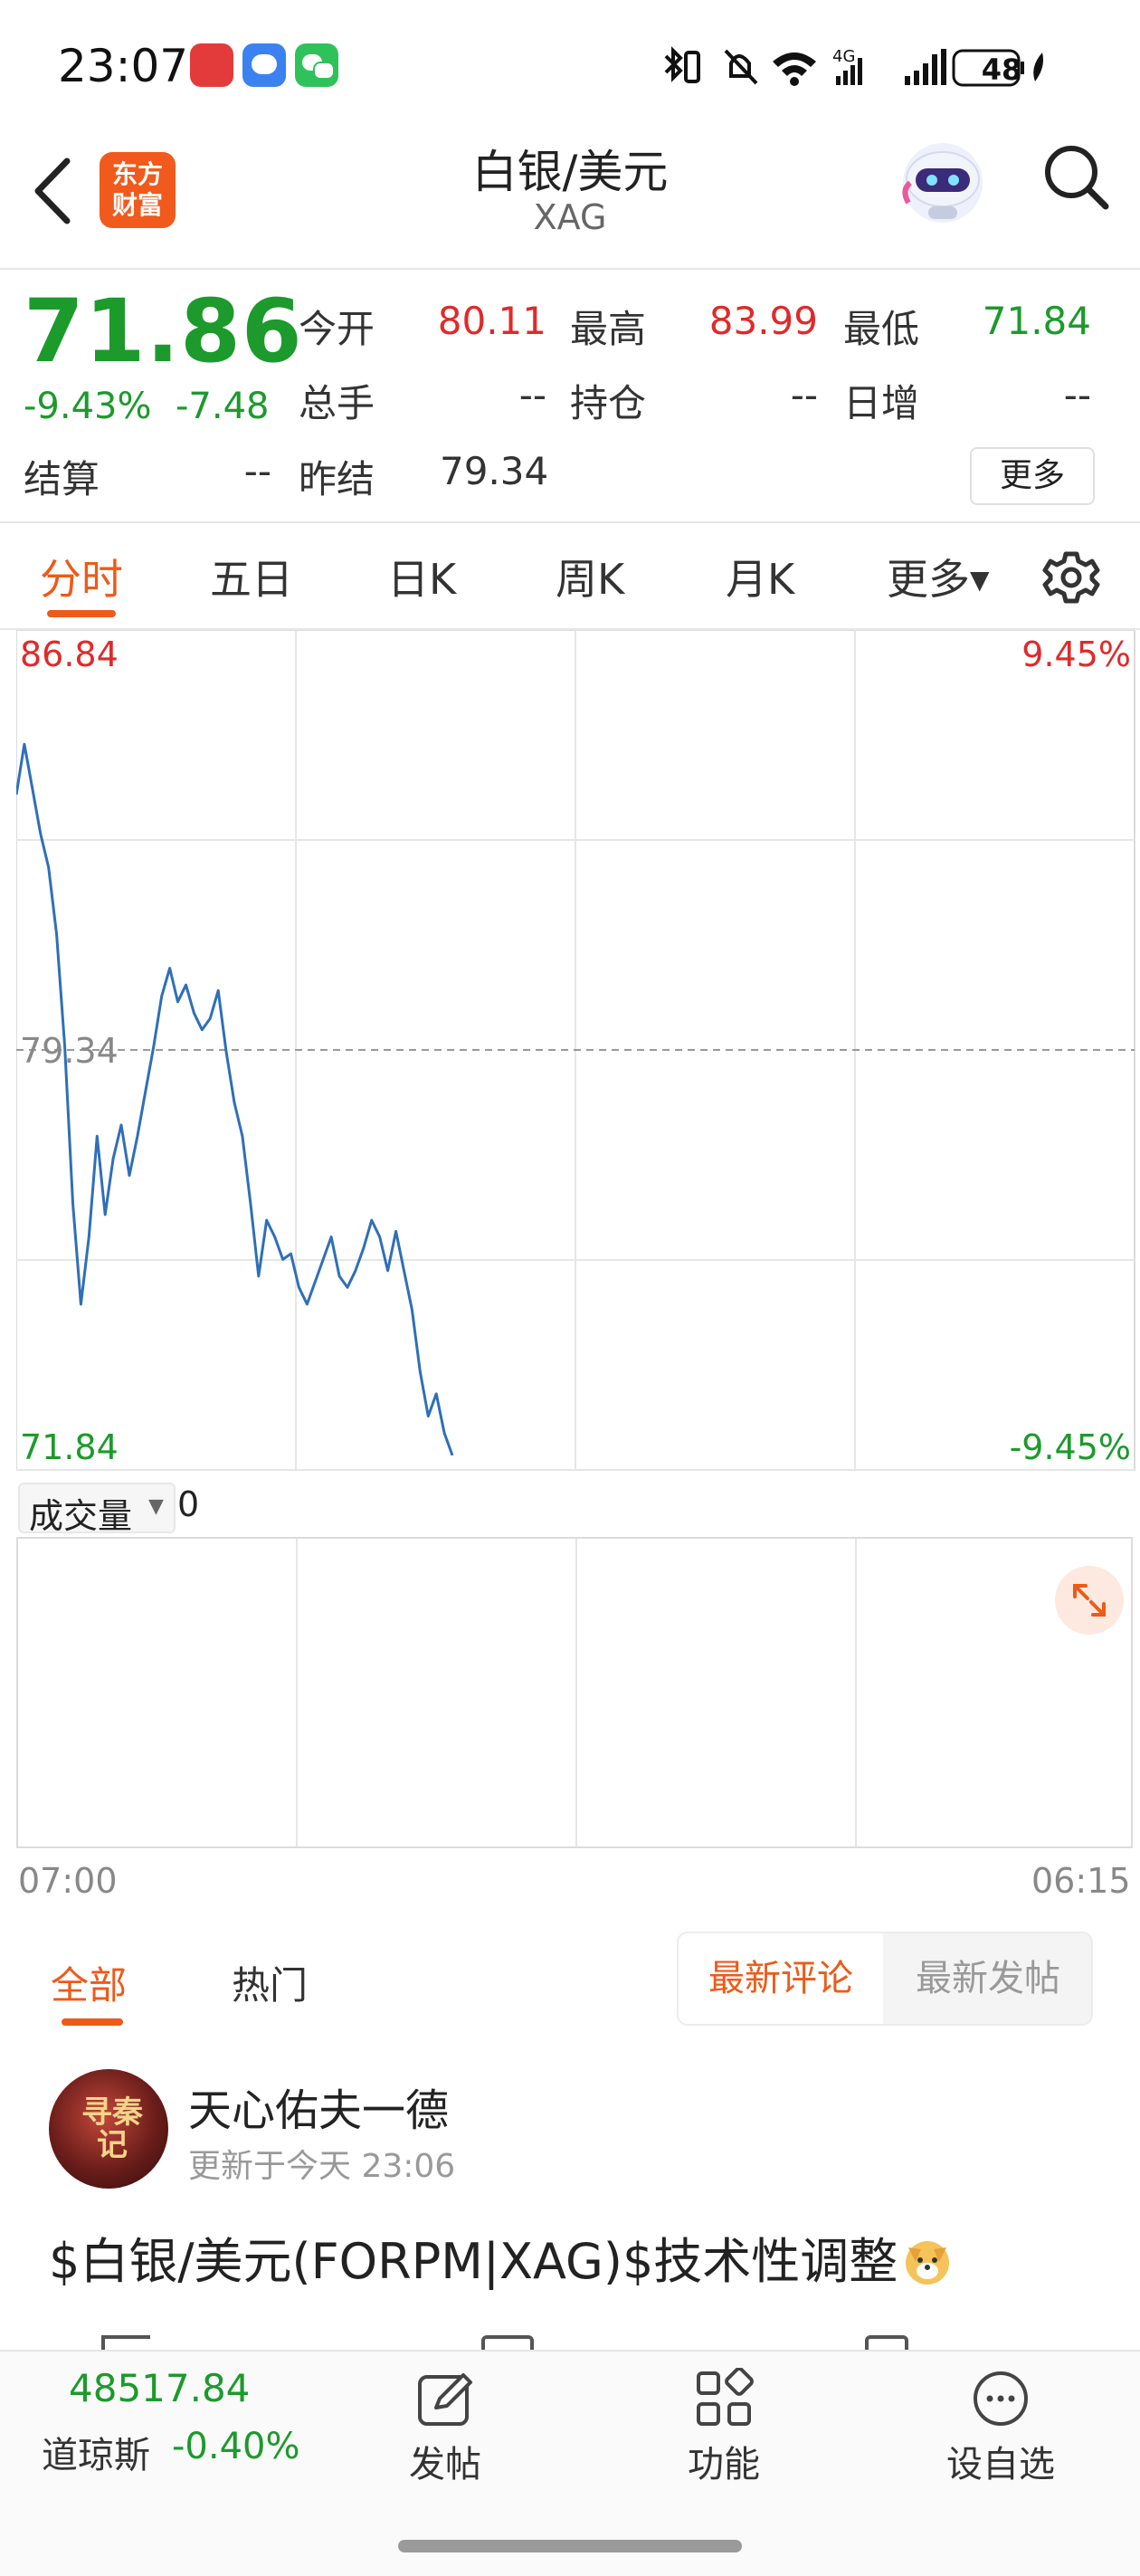  I want to click on y-mid-label: 79.34, so click(70, 1051).